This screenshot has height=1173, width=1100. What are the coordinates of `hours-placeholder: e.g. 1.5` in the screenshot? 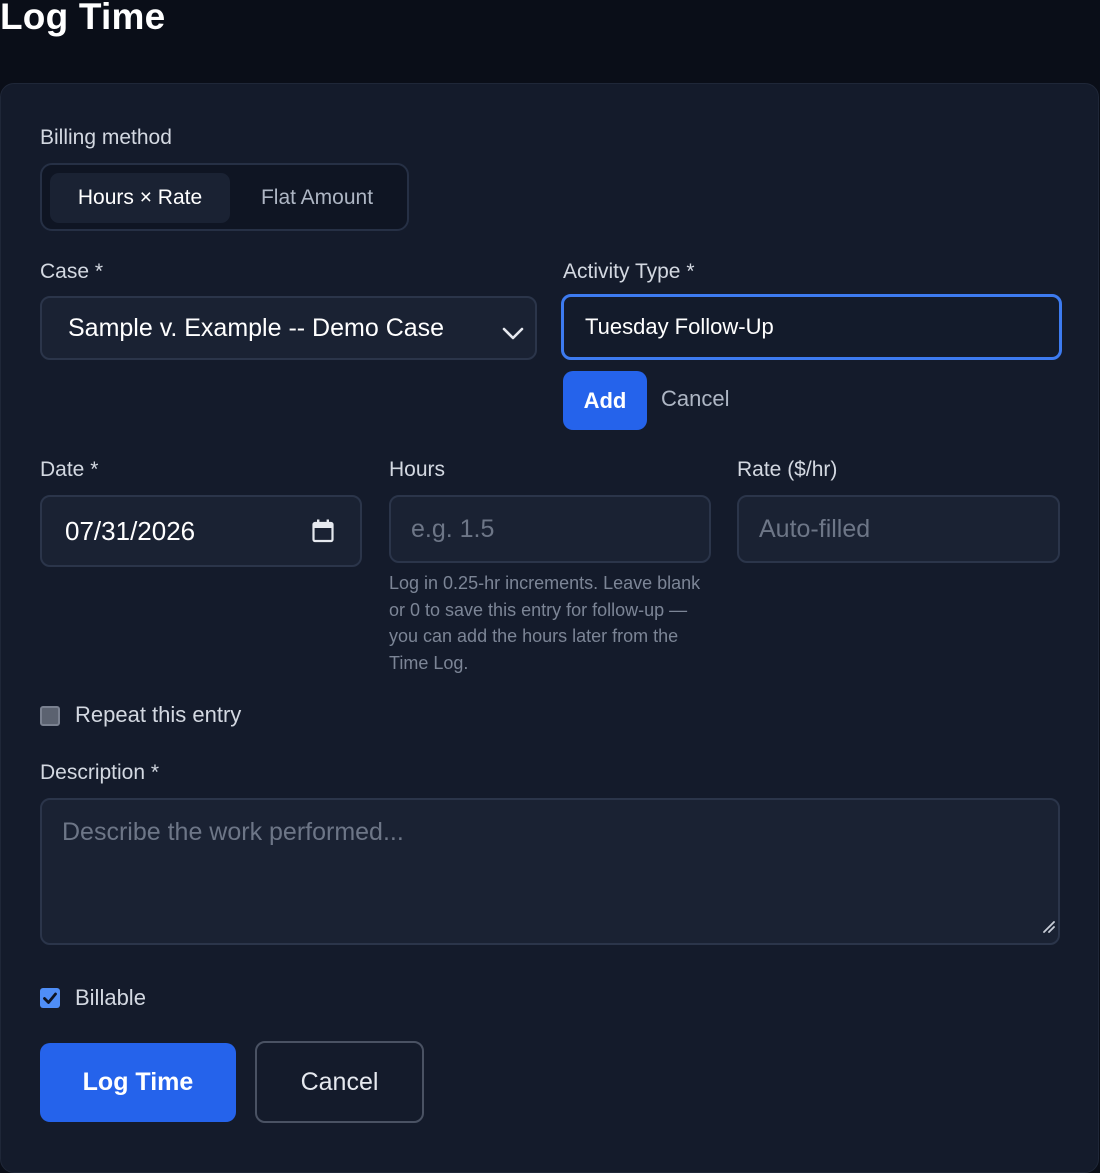 It's located at (453, 528).